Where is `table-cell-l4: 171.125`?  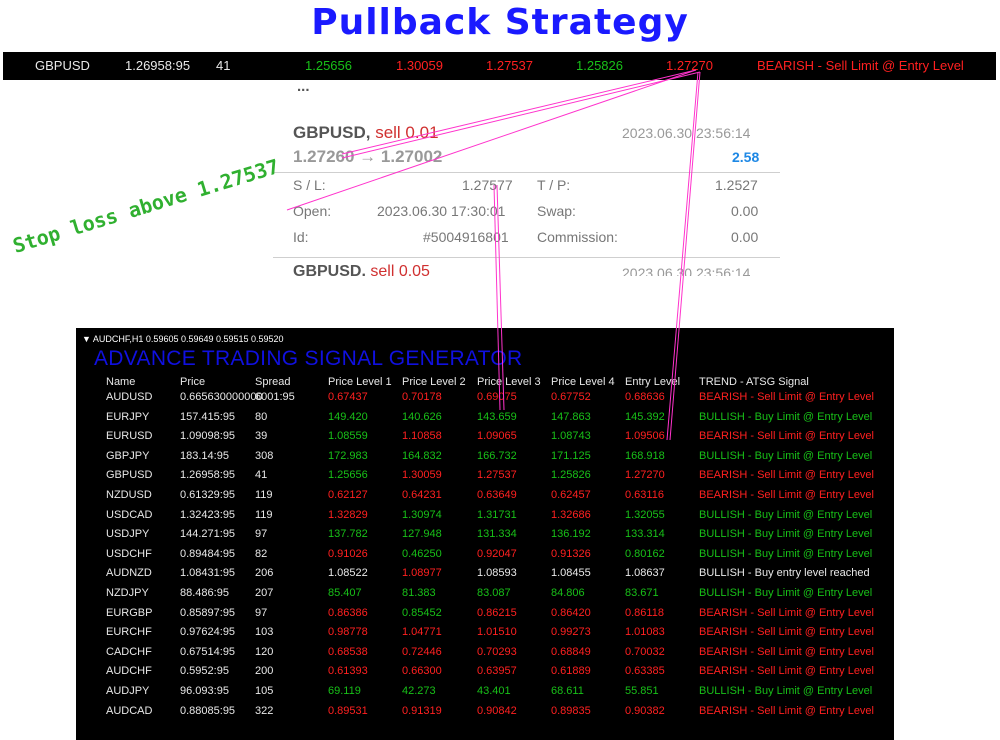
table-cell-l4: 171.125 is located at coordinates (571, 455).